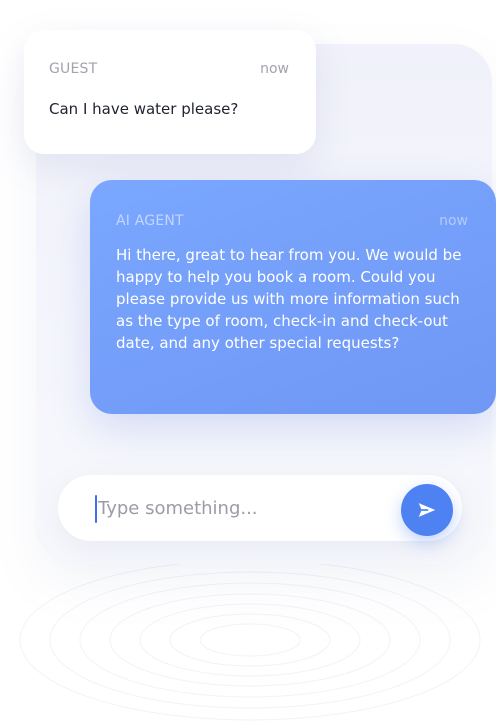 The height and width of the screenshot is (723, 496). What do you see at coordinates (453, 221) in the screenshot?
I see `agent-message-timestamp: now` at bounding box center [453, 221].